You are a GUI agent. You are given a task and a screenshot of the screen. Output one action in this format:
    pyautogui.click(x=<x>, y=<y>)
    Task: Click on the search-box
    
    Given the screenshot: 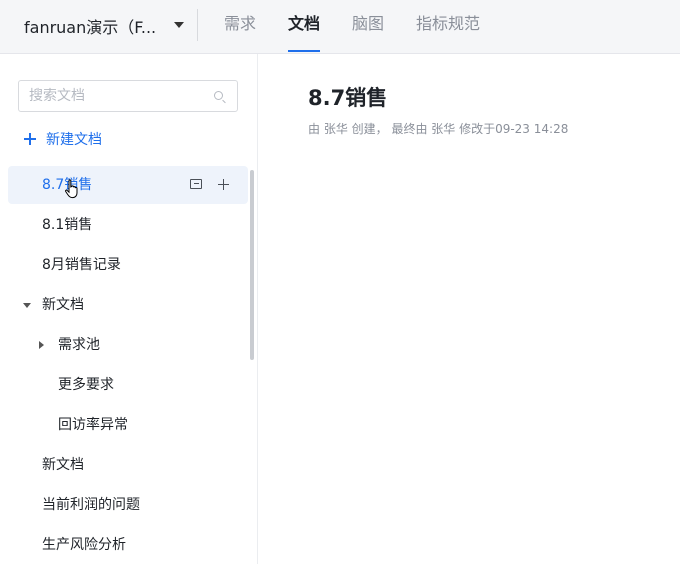 What is the action you would take?
    pyautogui.click(x=128, y=96)
    